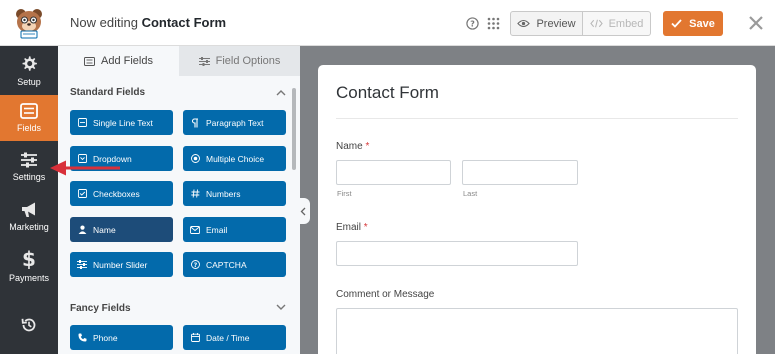 Image resolution: width=775 pixels, height=354 pixels. Describe the element at coordinates (29, 63) in the screenshot. I see `gear-icon` at that location.